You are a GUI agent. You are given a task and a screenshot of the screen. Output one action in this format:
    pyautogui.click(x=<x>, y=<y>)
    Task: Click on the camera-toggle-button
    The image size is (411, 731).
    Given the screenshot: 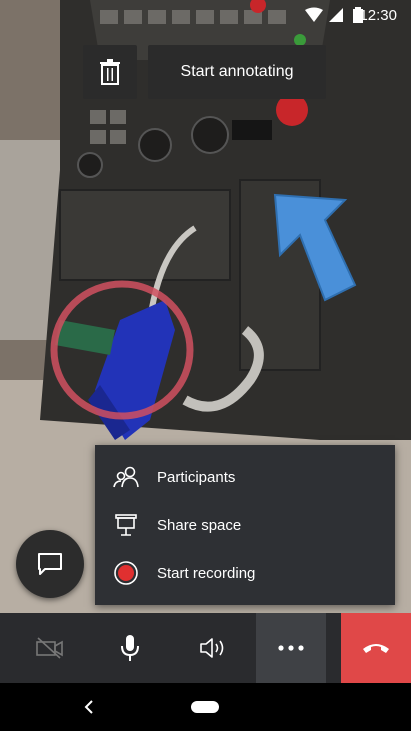 What is the action you would take?
    pyautogui.click(x=50, y=648)
    